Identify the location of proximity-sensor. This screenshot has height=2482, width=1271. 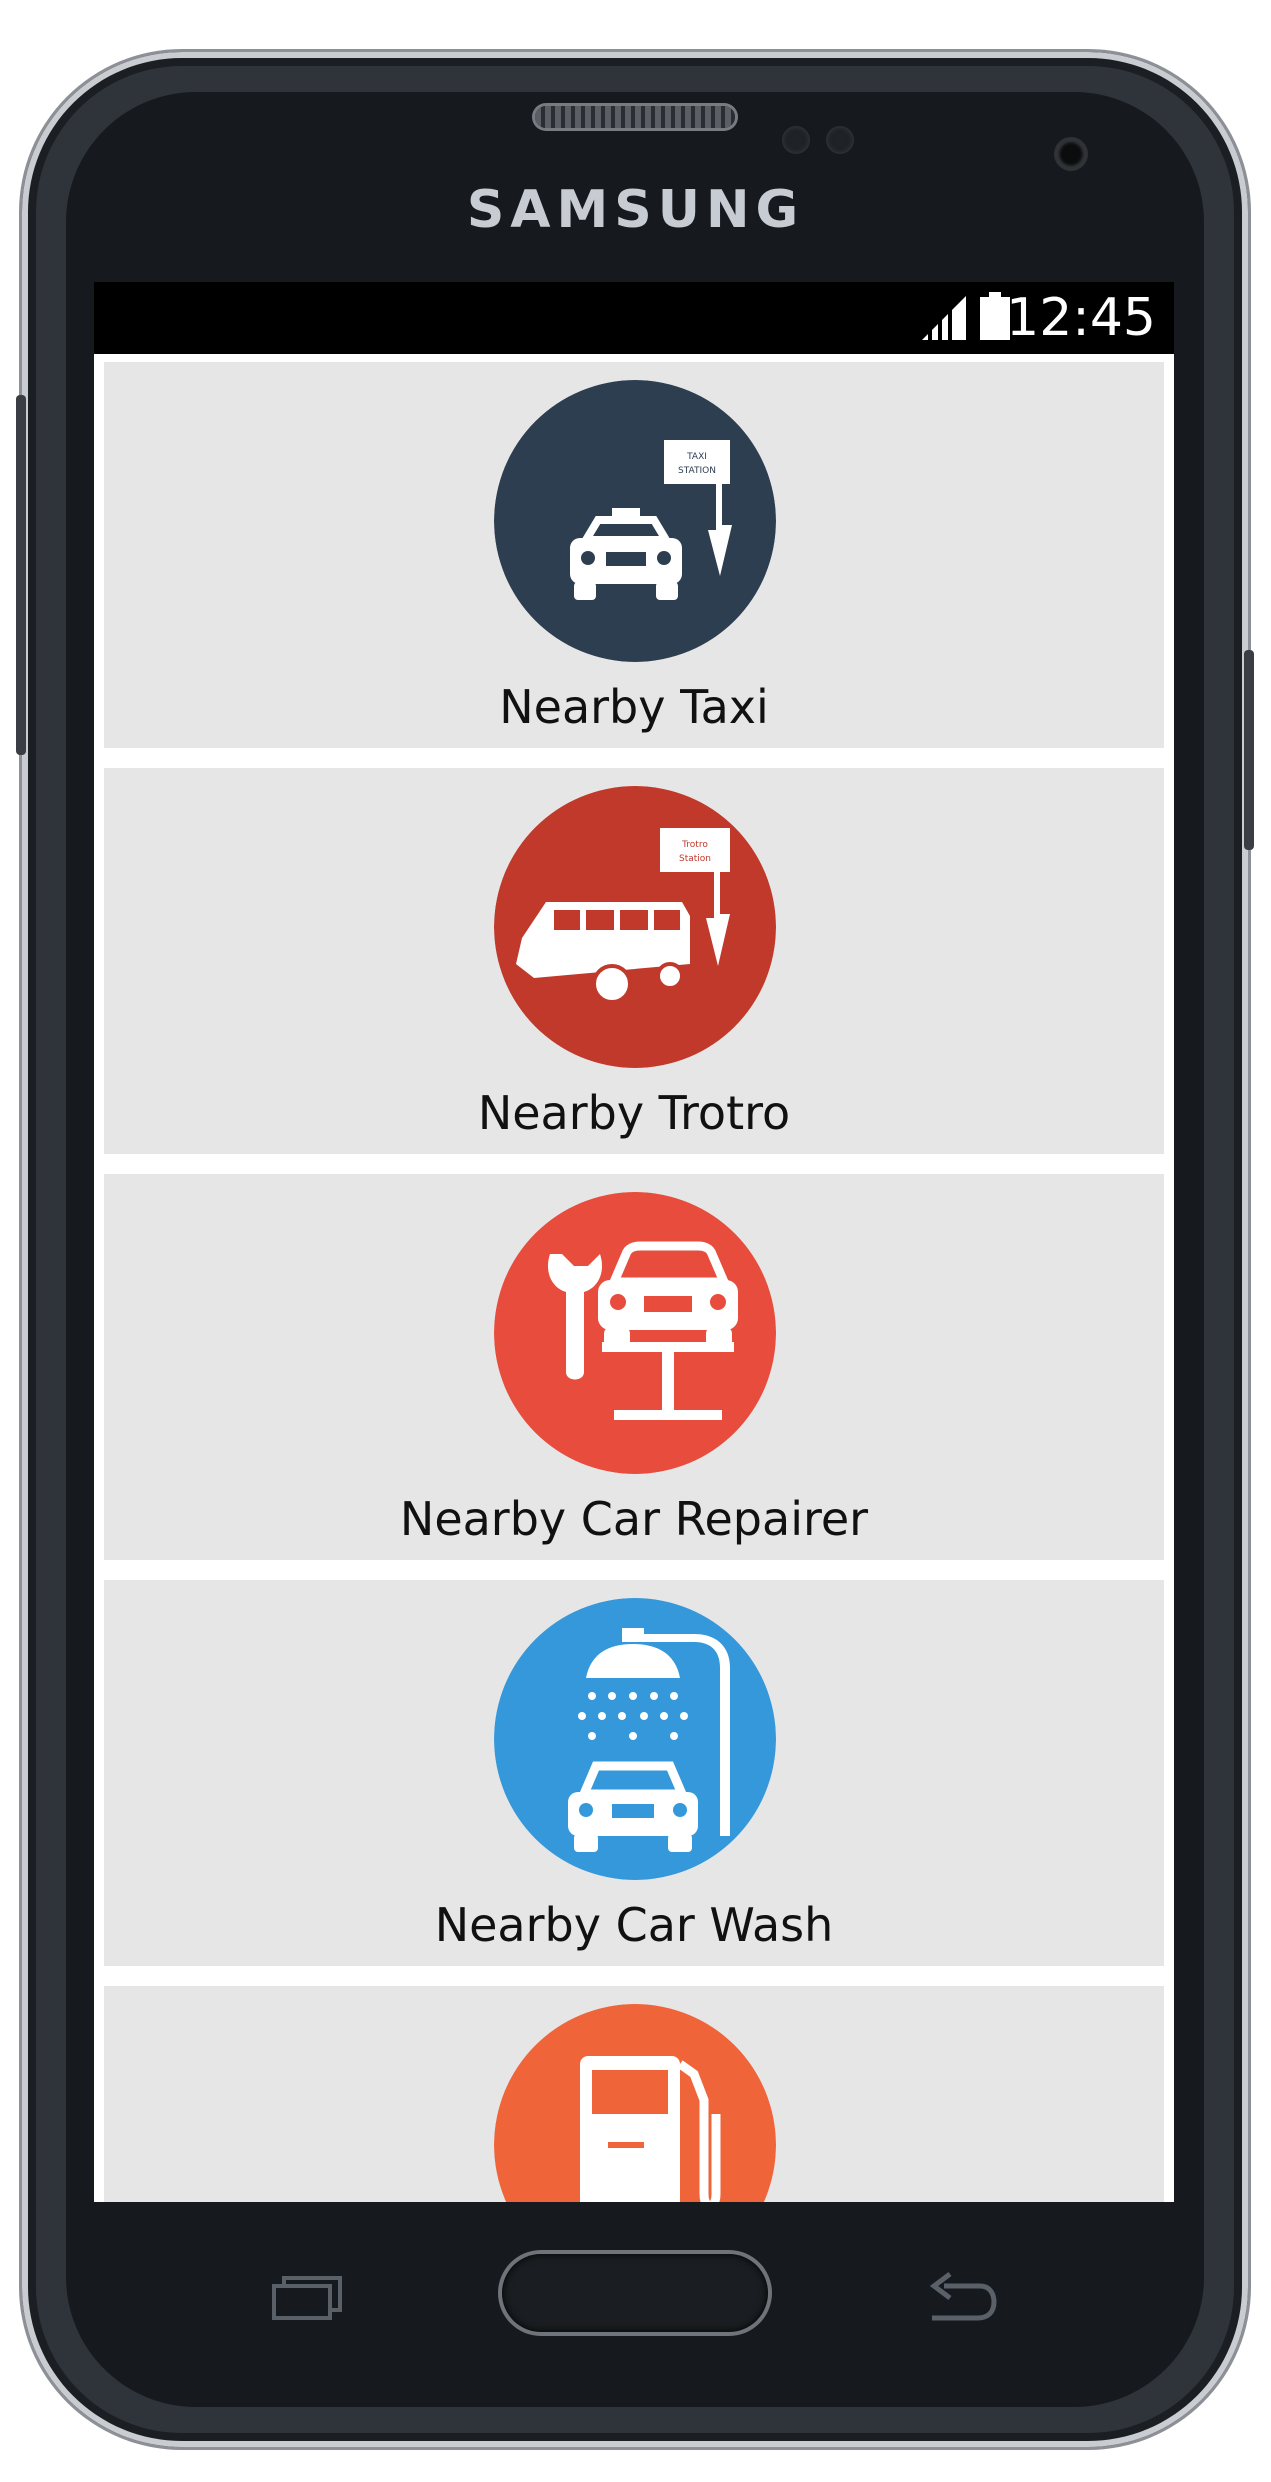
(796, 140).